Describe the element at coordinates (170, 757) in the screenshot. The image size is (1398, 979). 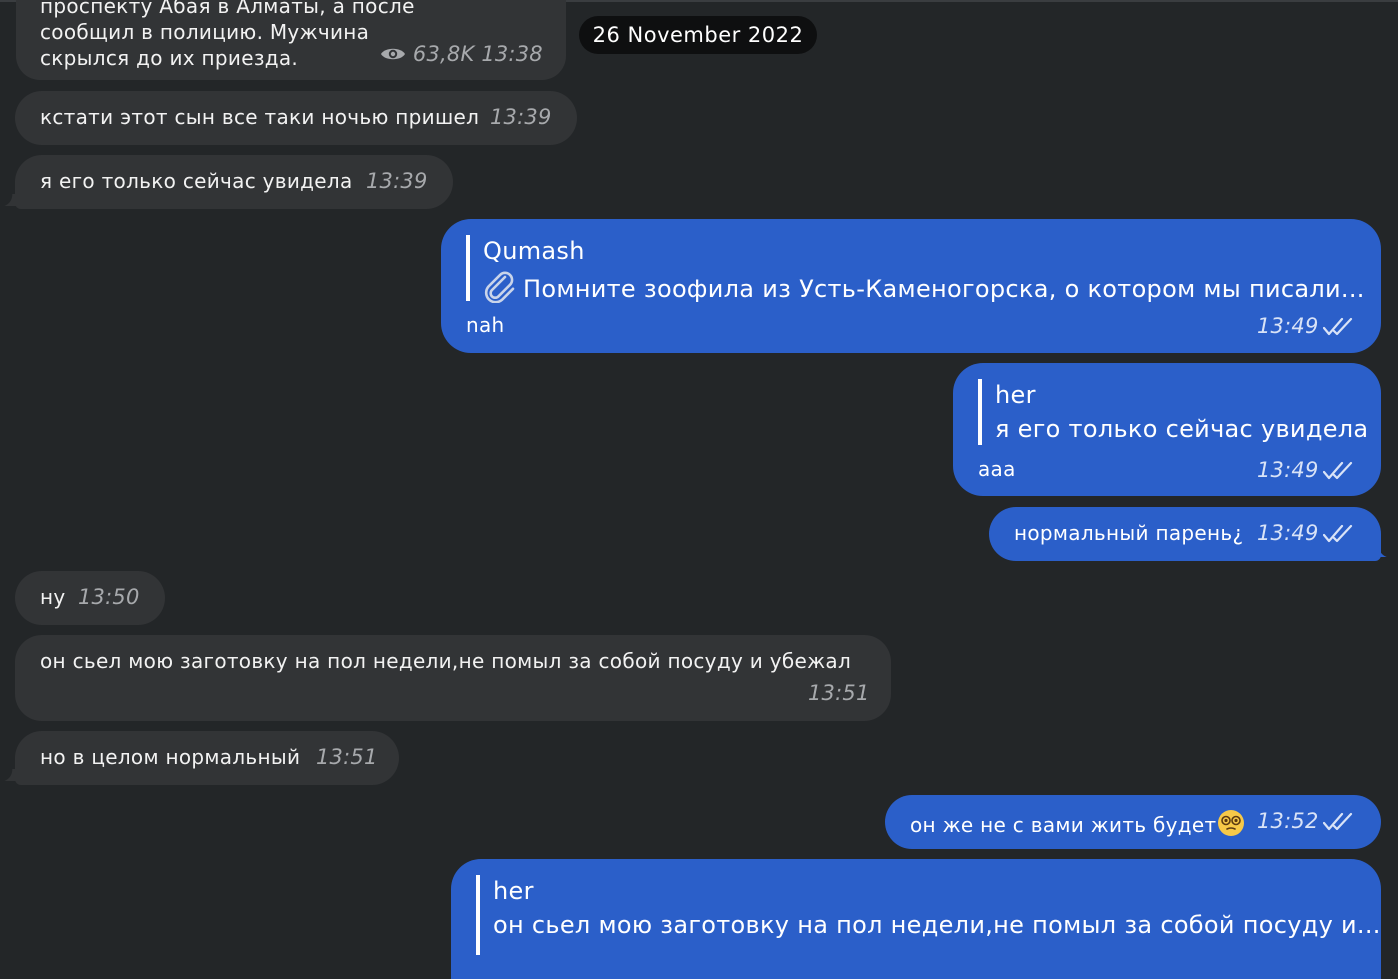
I see `message-text: но в целом нормальный` at that location.